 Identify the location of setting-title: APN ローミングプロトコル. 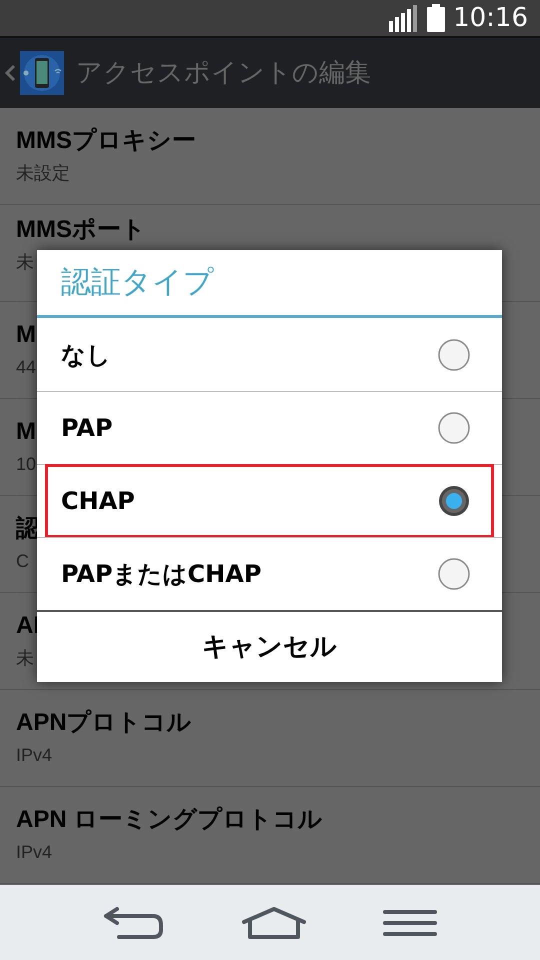
(169, 820).